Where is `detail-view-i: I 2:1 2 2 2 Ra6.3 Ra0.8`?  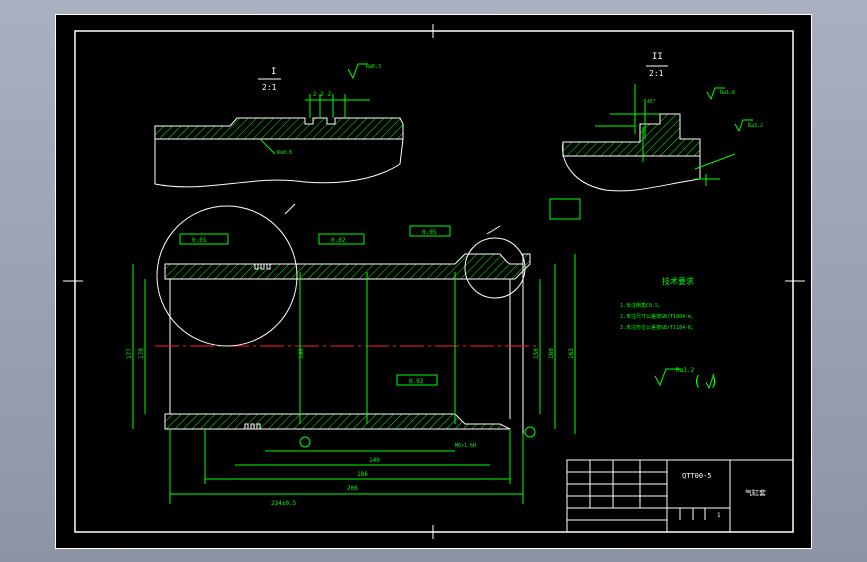 detail-view-i: I 2:1 2 2 2 Ra6.3 Ra0.8 is located at coordinates (279, 125).